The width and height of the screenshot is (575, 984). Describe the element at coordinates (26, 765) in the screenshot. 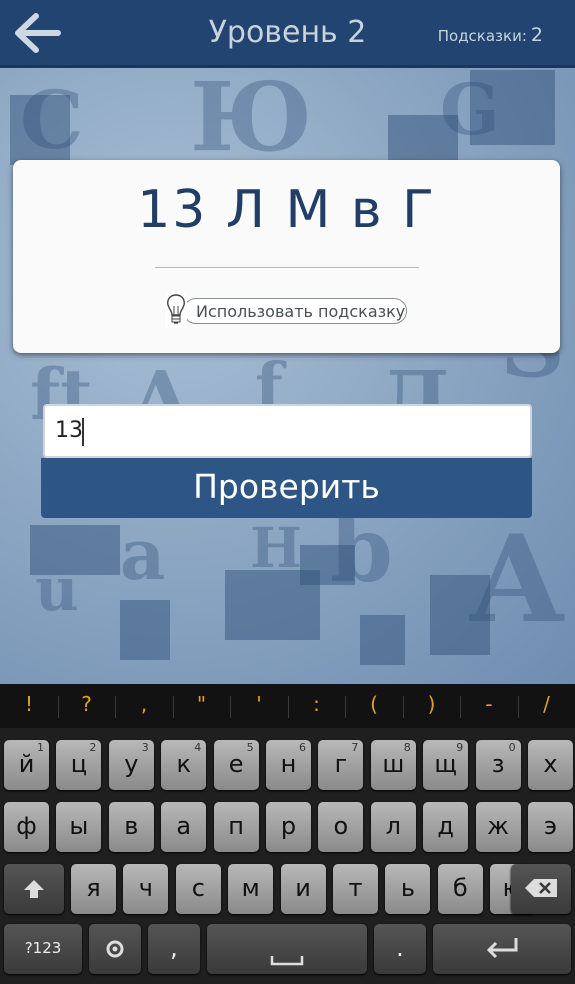

I see `key-й: й1` at that location.